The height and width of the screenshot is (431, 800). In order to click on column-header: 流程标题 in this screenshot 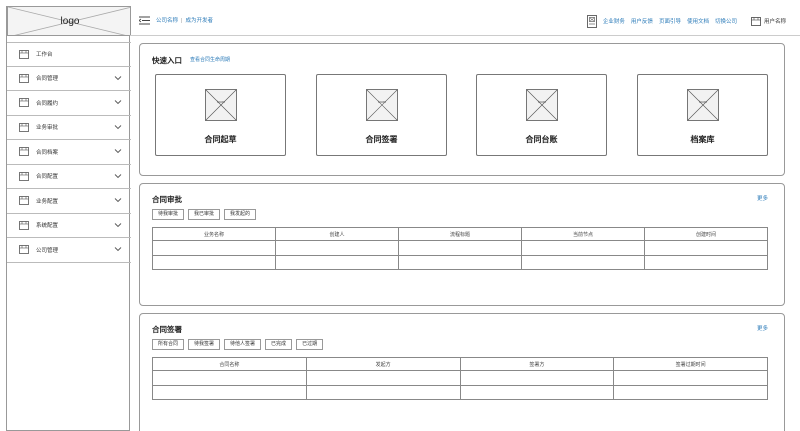, I will do `click(460, 234)`.